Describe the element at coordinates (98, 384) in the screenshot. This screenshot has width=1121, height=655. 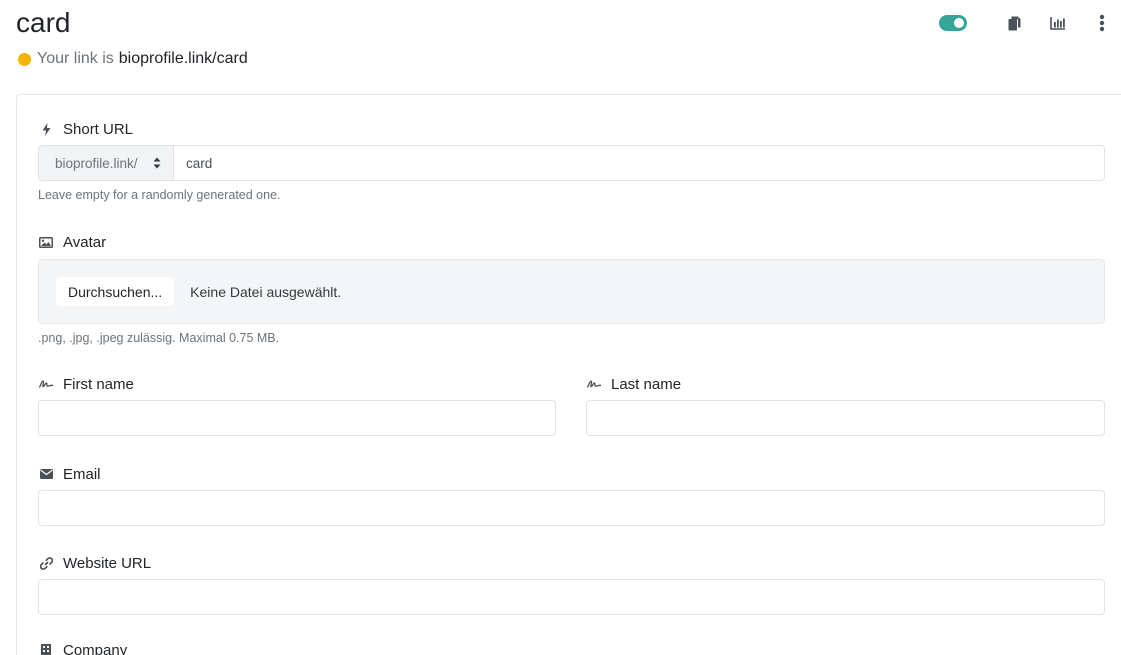
I see `first-name-label-text: First name` at that location.